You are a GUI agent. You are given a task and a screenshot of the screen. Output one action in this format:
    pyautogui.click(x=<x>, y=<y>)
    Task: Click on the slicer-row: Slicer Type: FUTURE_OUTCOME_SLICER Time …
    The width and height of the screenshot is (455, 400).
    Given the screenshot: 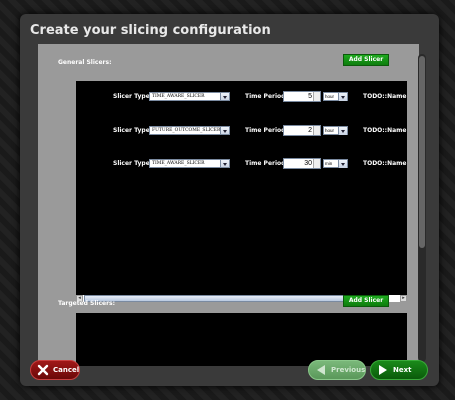 What is the action you would take?
    pyautogui.click(x=241, y=131)
    